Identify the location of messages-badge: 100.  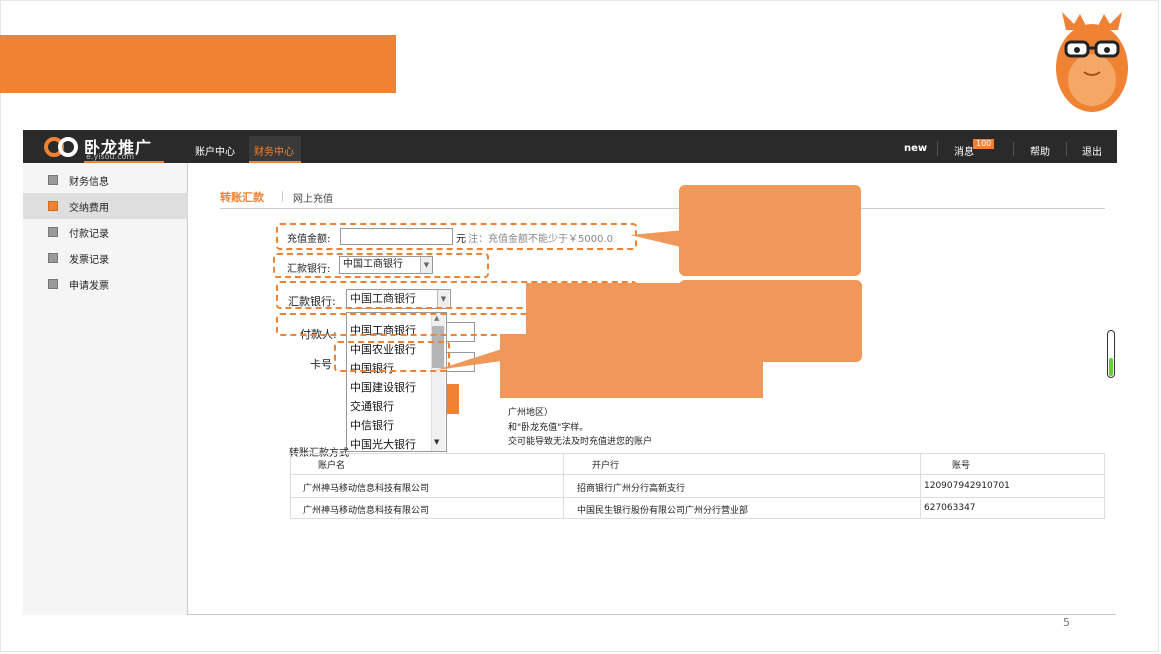
(984, 144).